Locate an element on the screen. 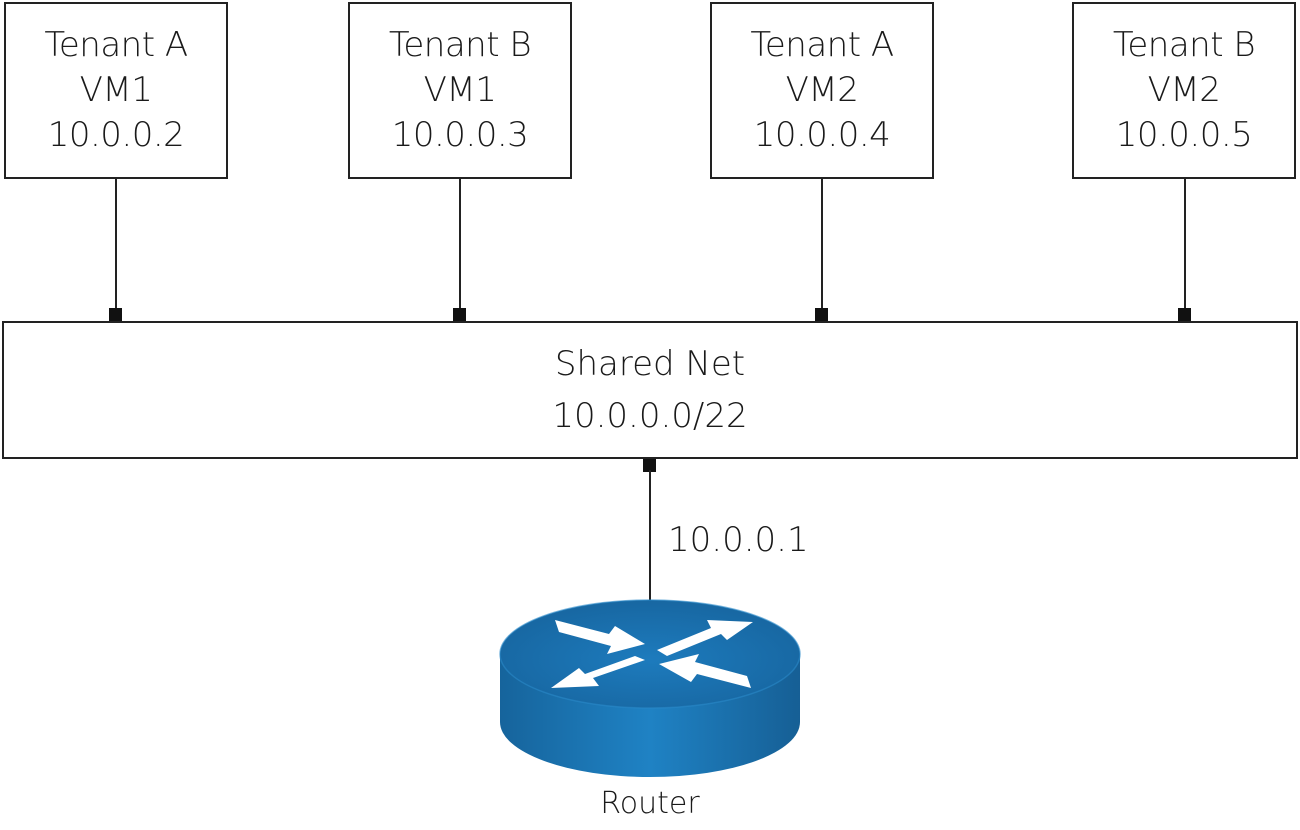 The width and height of the screenshot is (1300, 830). vm1-connector-line is located at coordinates (116, 244).